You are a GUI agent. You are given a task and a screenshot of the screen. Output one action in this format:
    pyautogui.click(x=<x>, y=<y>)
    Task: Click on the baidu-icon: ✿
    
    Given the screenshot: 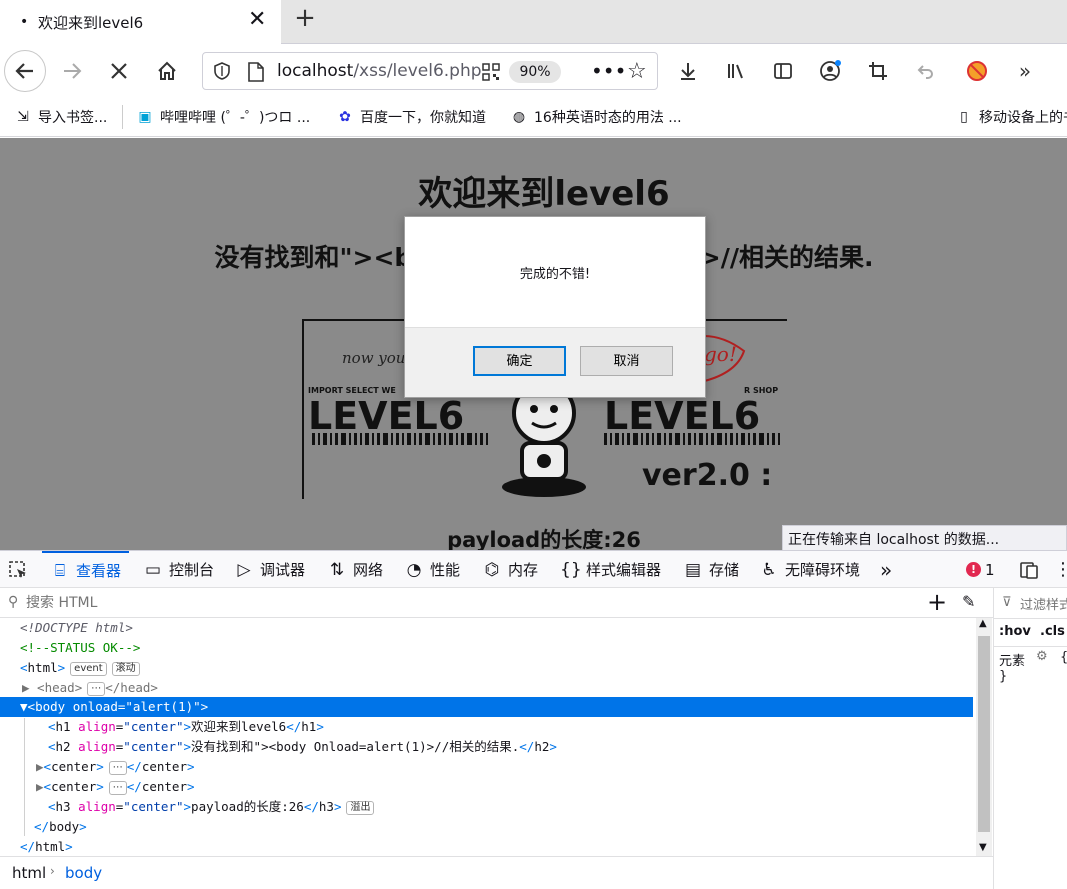 What is the action you would take?
    pyautogui.click(x=345, y=117)
    